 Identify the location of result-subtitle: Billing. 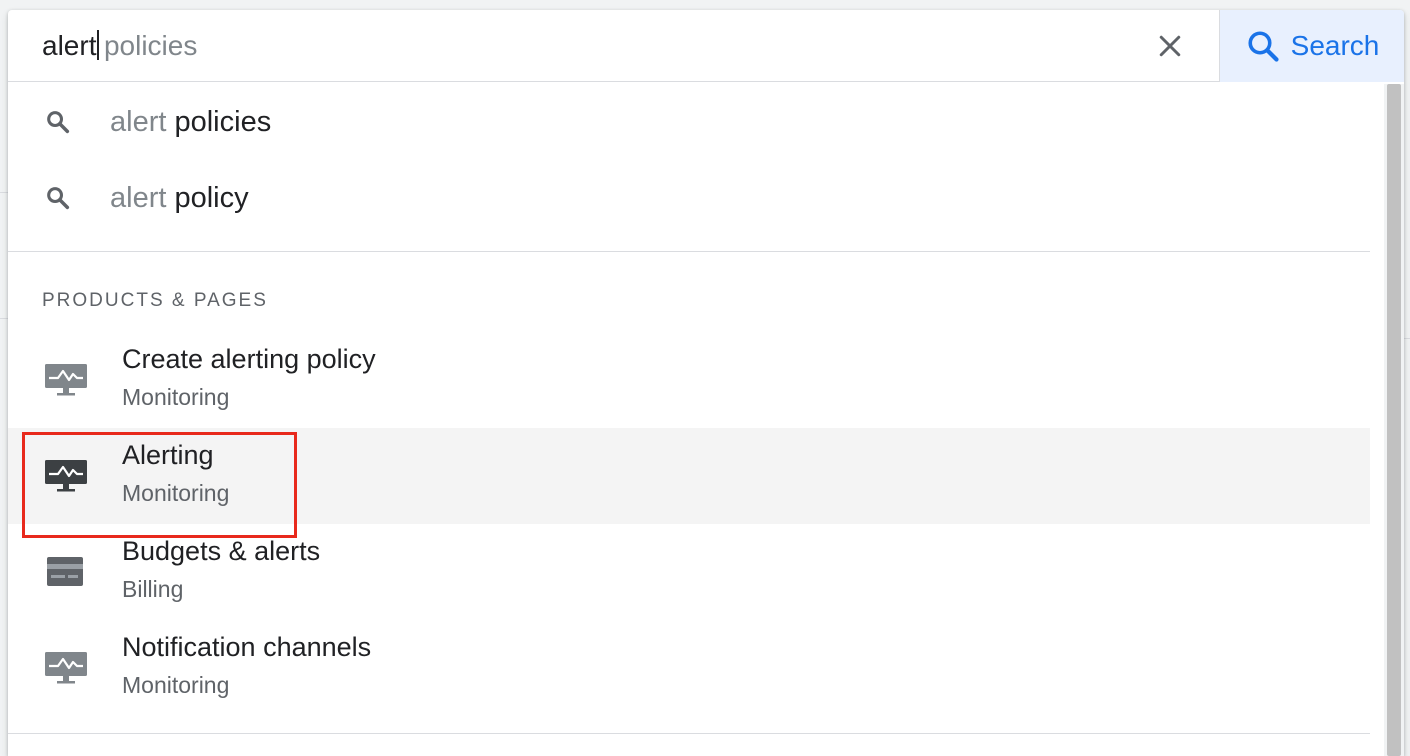
(153, 589).